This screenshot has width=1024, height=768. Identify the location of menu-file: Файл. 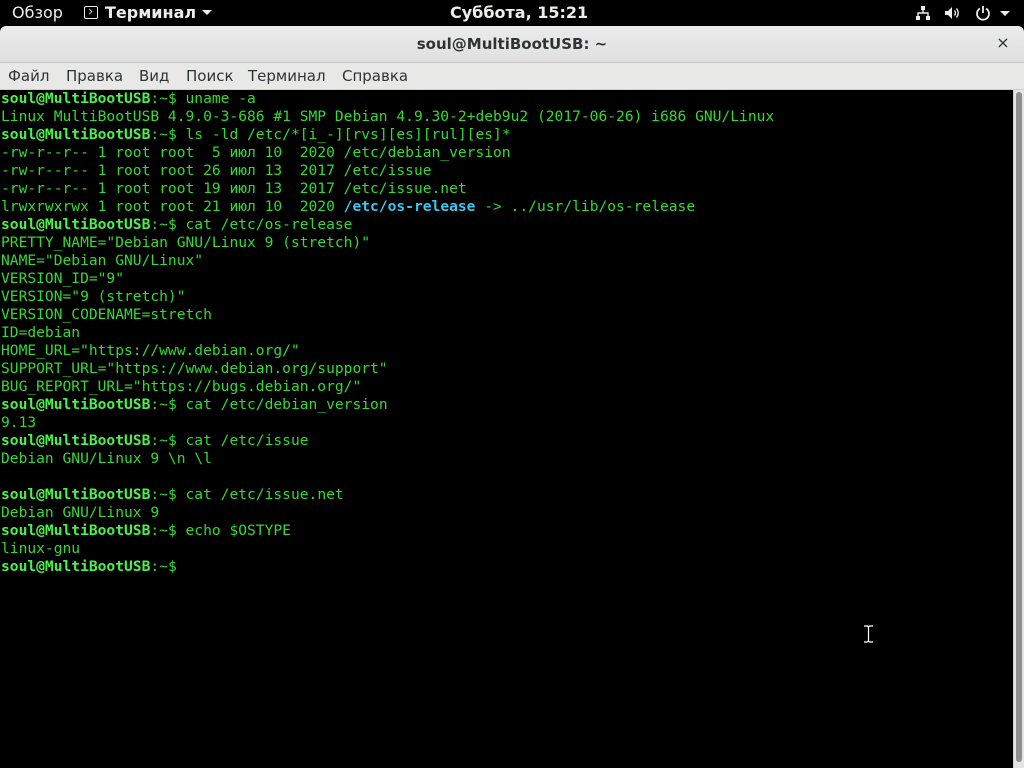
(28, 76).